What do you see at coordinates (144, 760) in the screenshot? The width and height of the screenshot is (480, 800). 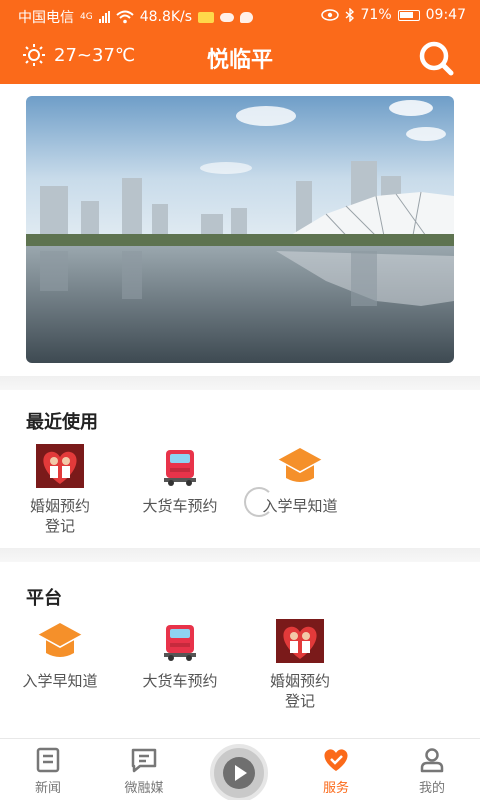 I see `chat-icon` at bounding box center [144, 760].